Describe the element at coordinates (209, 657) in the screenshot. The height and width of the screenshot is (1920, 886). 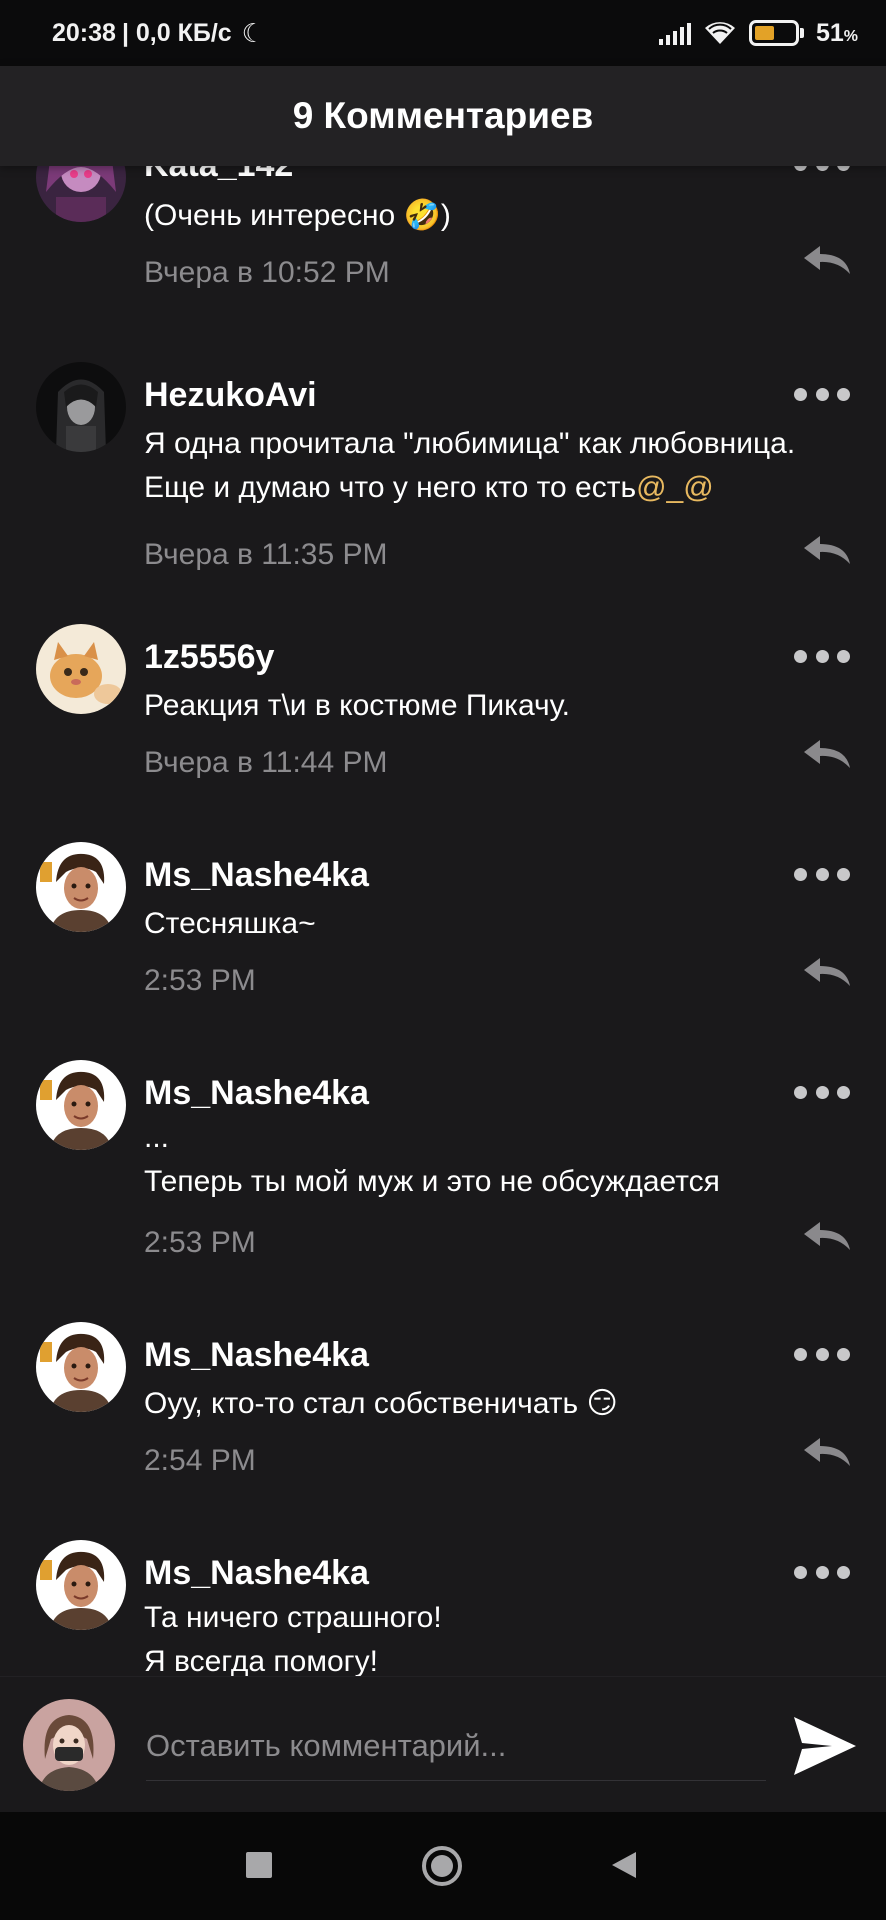
I see `comment-username: 1z5556y` at that location.